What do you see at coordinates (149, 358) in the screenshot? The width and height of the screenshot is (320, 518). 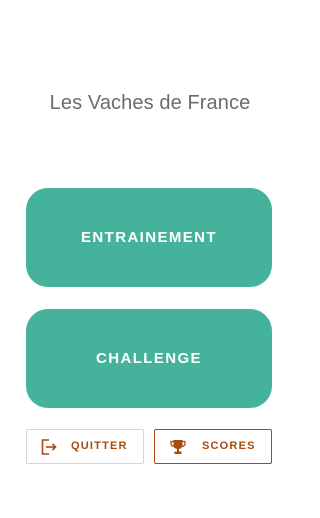 I see `challenge-button: CHALLENGE` at bounding box center [149, 358].